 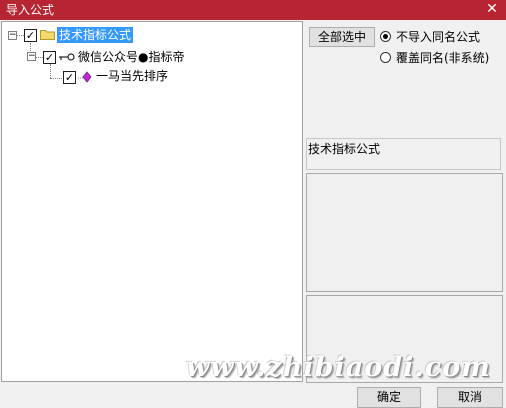 What do you see at coordinates (338, 367) in the screenshot?
I see `watermark-text: www.zhibiaodi.com` at bounding box center [338, 367].